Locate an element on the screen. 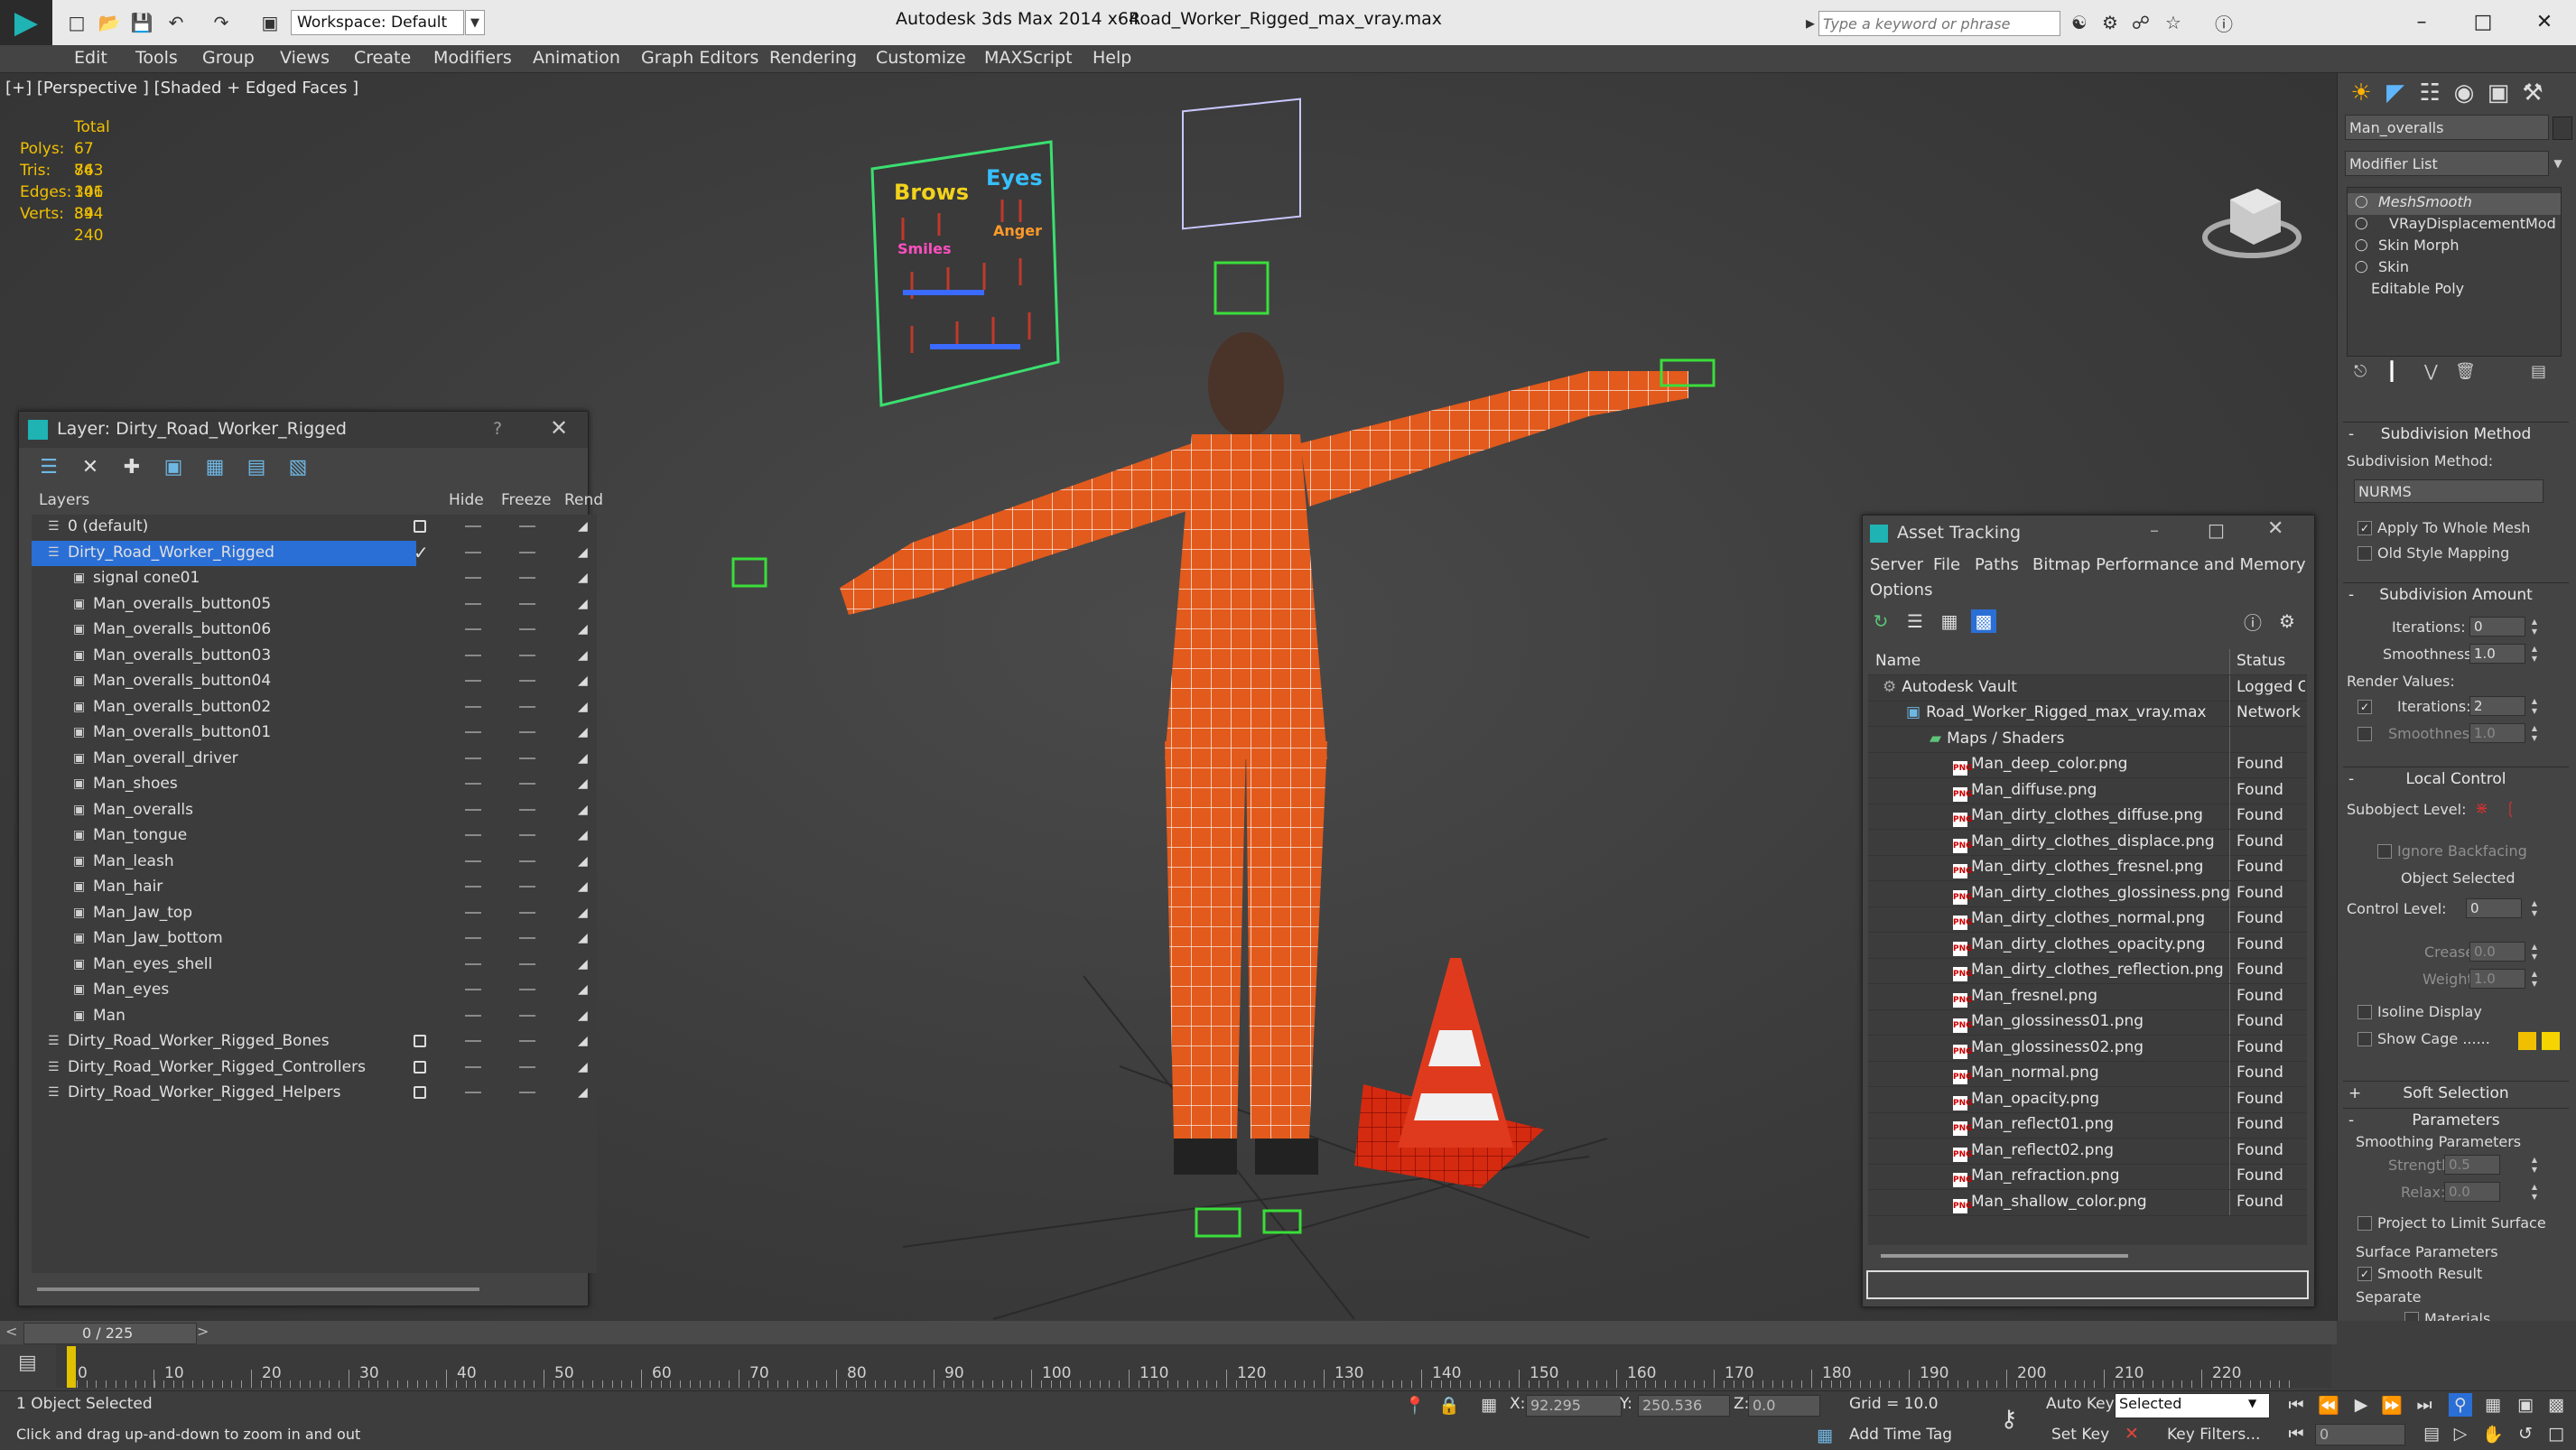 This screenshot has width=2576, height=1450. project-limit-checkbox is located at coordinates (2364, 1223).